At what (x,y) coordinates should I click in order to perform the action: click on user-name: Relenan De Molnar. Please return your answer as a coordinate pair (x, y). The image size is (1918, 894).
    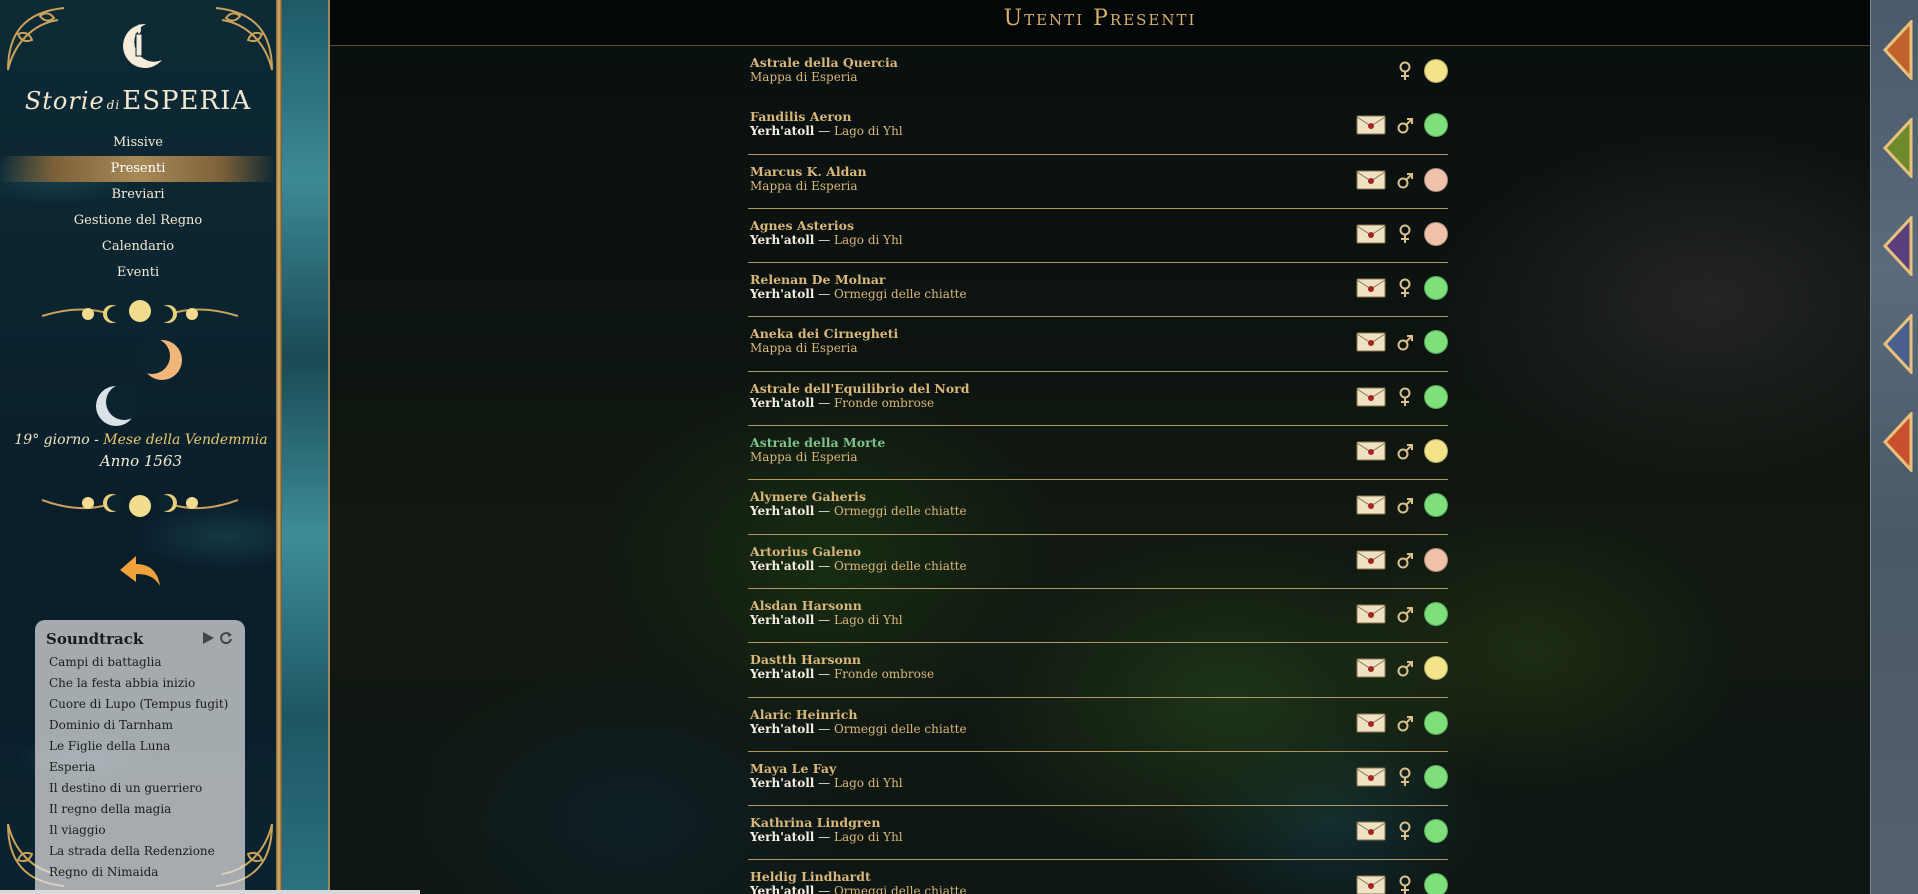
    Looking at the image, I should click on (818, 279).